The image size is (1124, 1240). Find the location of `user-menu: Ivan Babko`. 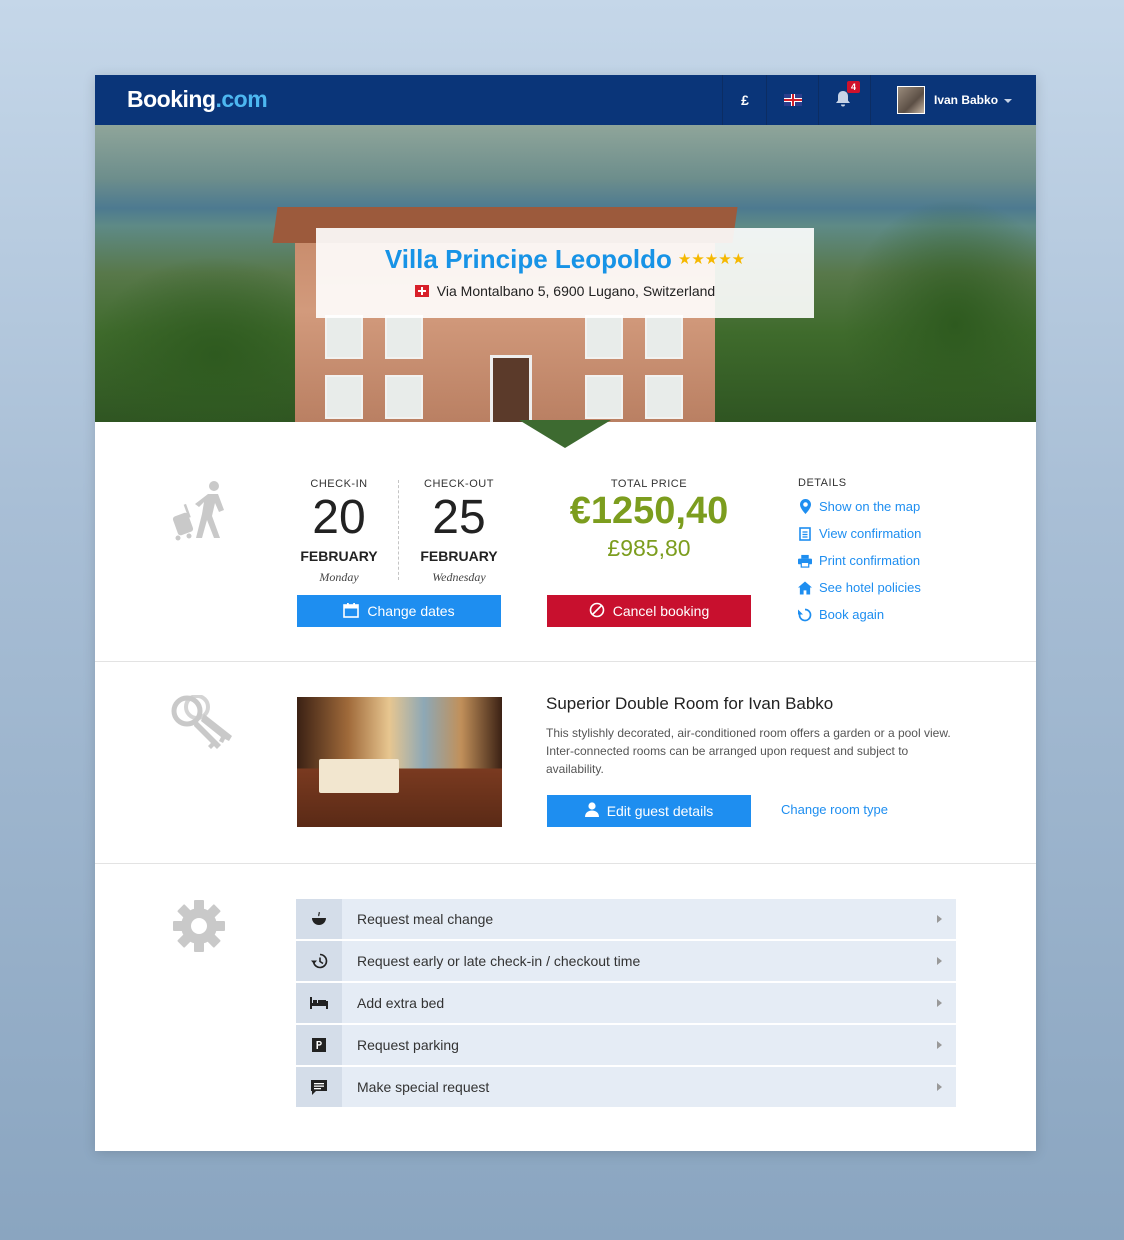

user-menu: Ivan Babko is located at coordinates (953, 100).